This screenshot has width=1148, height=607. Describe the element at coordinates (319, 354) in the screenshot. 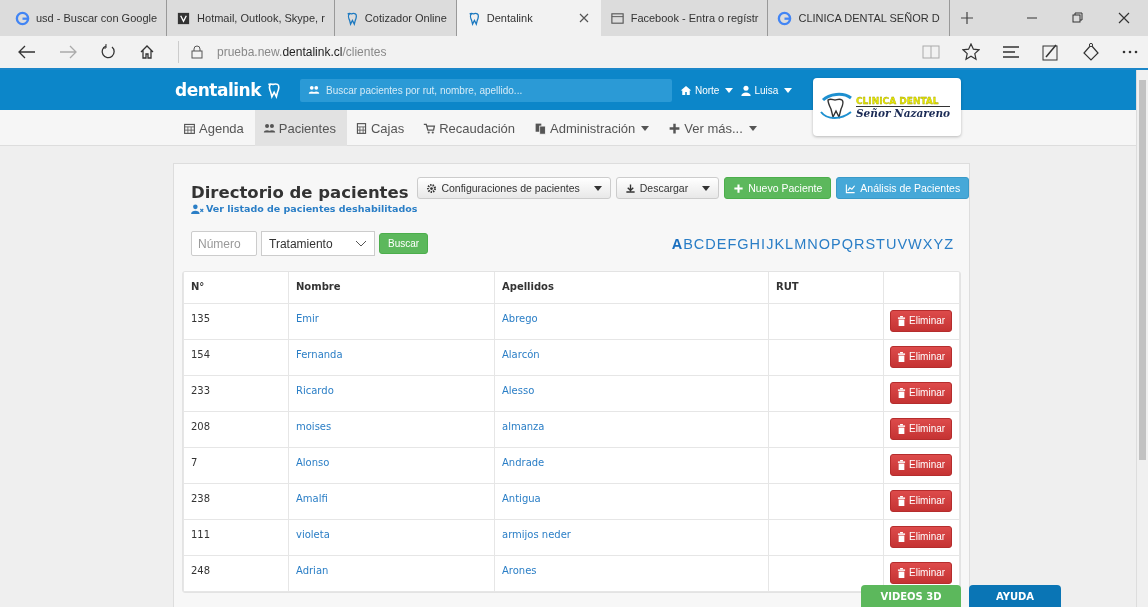

I see `patient-link: Fernanda` at that location.